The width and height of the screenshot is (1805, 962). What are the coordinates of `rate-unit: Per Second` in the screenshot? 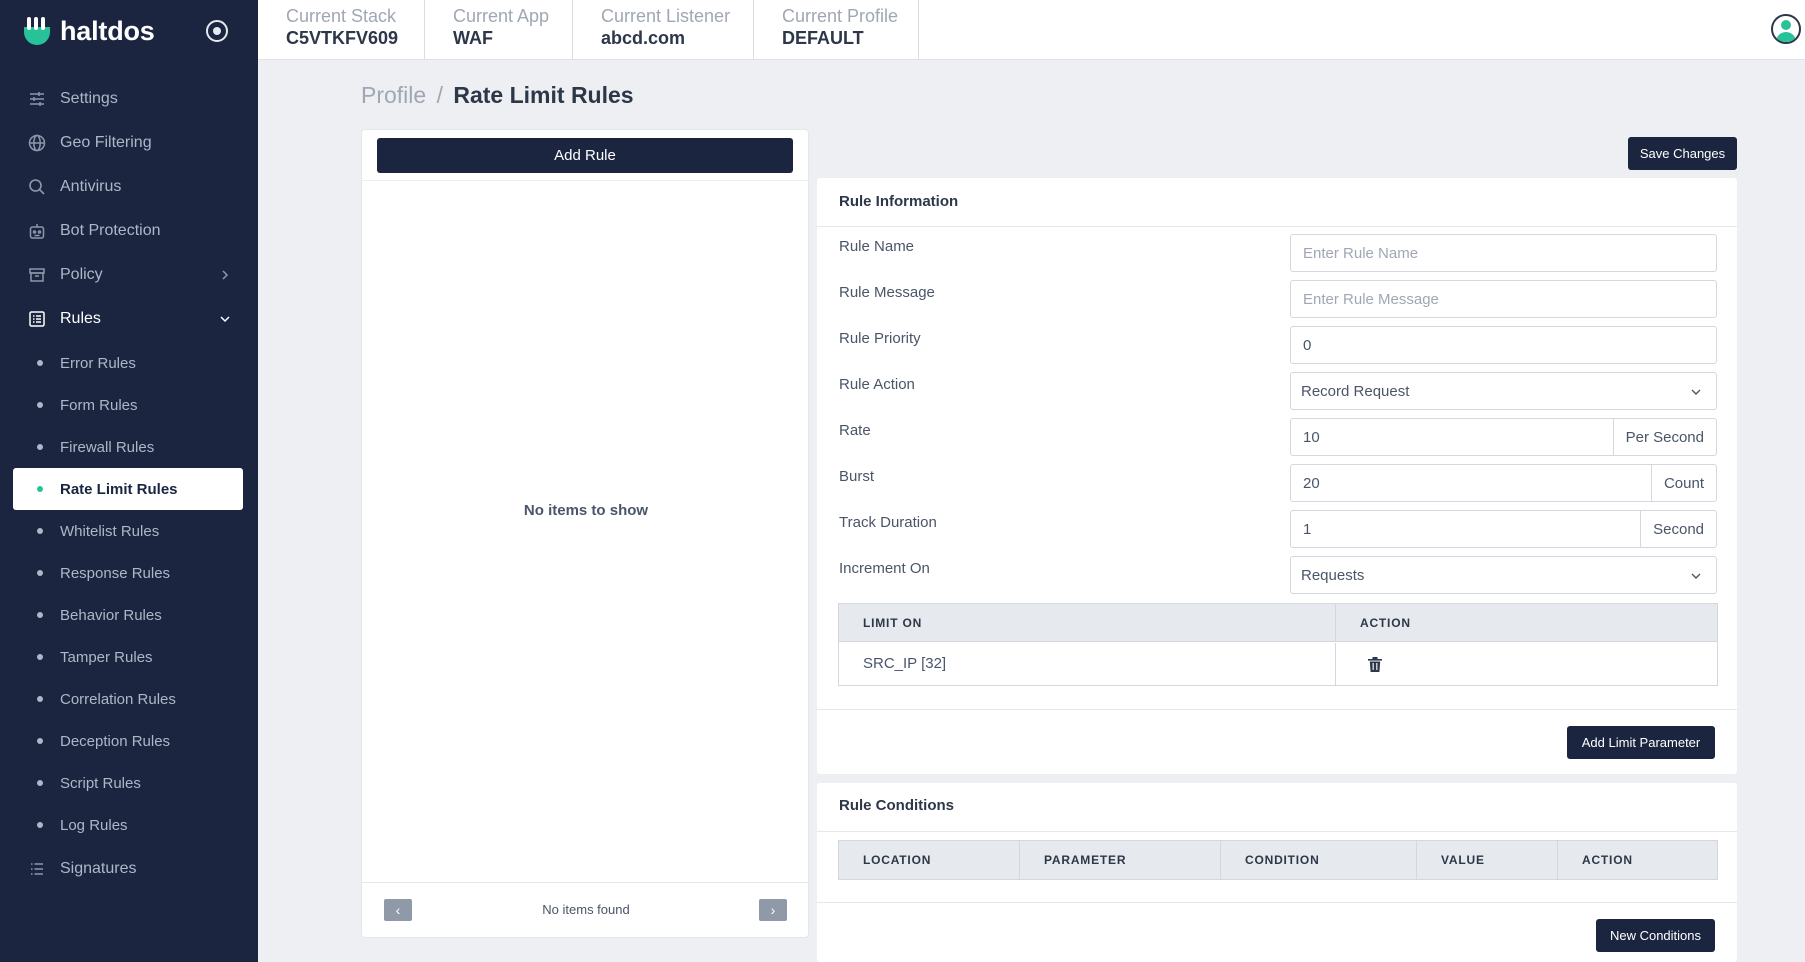 It's located at (1664, 437).